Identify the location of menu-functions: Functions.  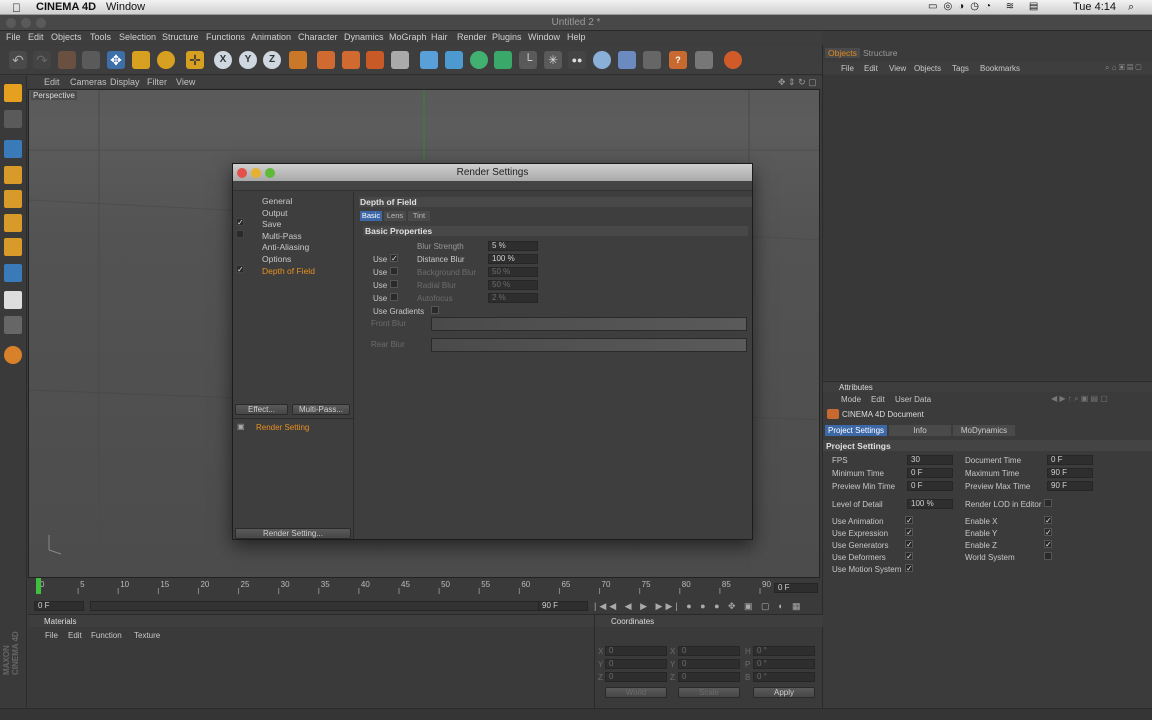
(225, 37).